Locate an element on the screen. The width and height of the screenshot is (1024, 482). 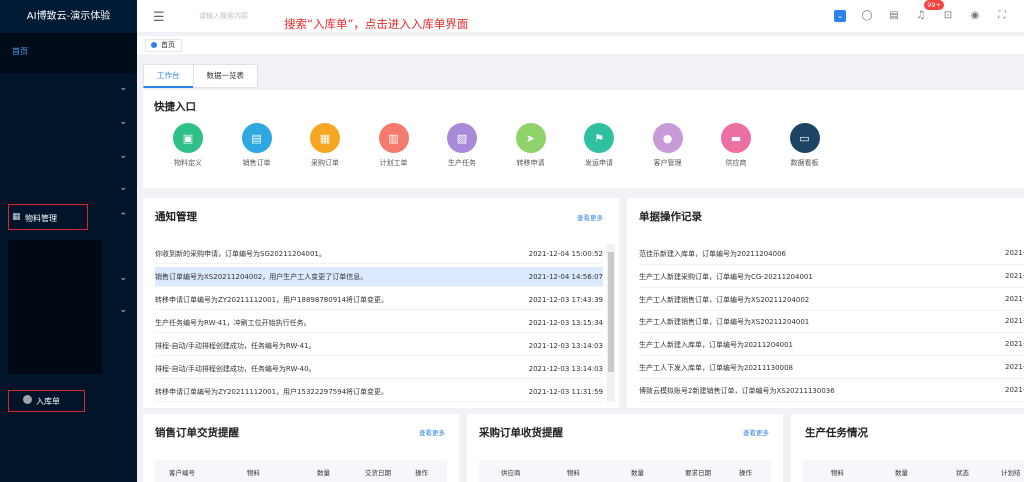
bell-icon: ♫ is located at coordinates (921, 16).